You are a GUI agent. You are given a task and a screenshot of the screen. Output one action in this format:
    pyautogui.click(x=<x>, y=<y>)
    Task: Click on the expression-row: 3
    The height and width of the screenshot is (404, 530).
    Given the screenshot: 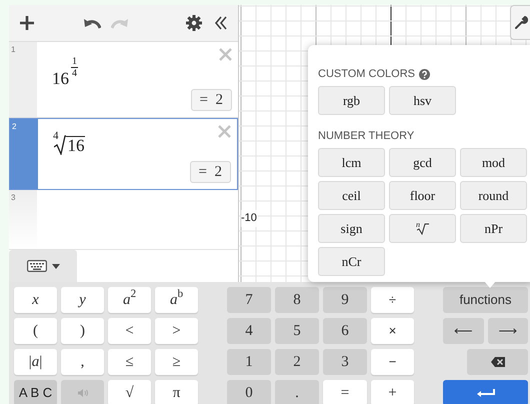 What is the action you would take?
    pyautogui.click(x=123, y=220)
    